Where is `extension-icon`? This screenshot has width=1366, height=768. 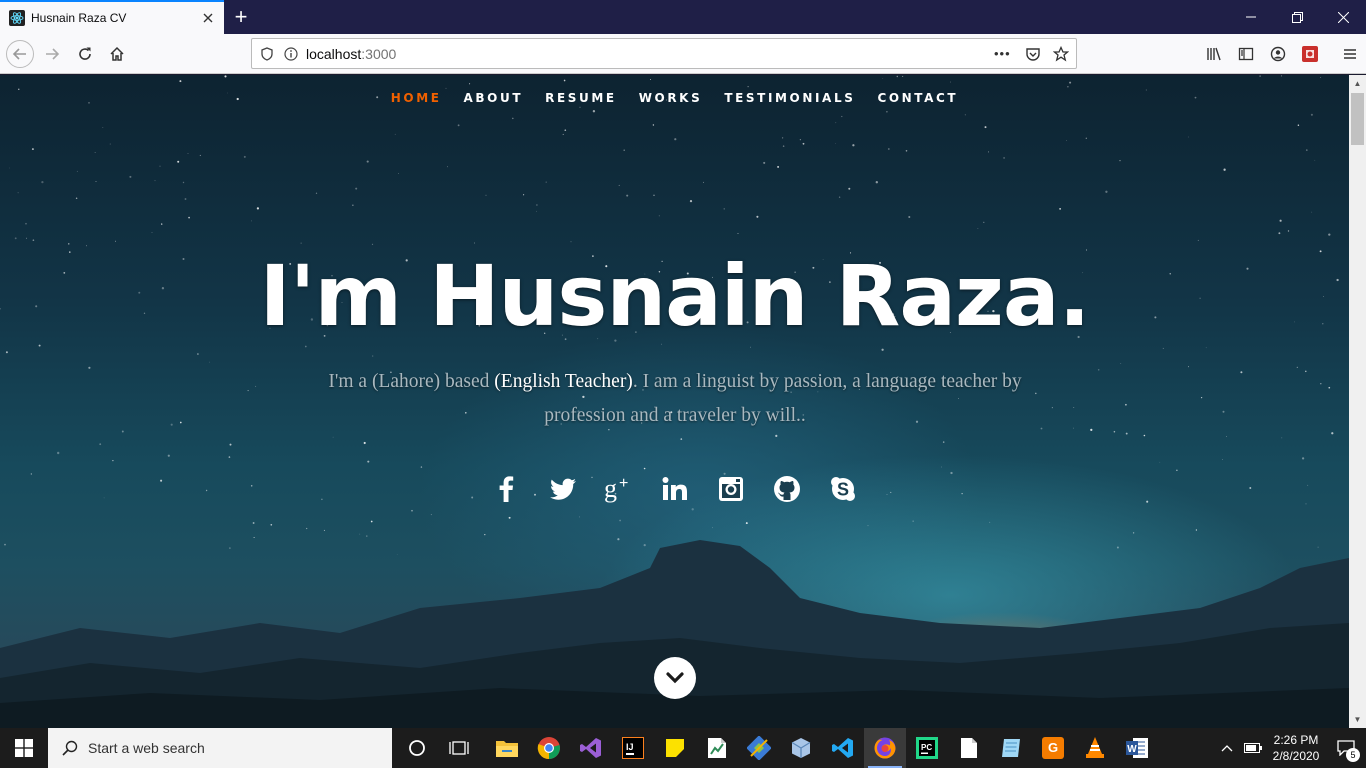 extension-icon is located at coordinates (1310, 54).